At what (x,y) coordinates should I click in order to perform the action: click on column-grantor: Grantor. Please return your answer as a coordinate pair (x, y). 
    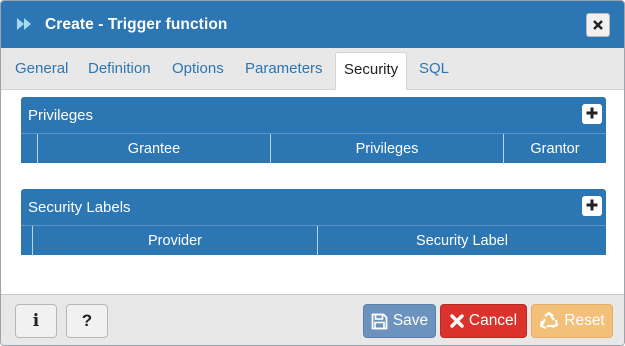
    Looking at the image, I should click on (554, 149).